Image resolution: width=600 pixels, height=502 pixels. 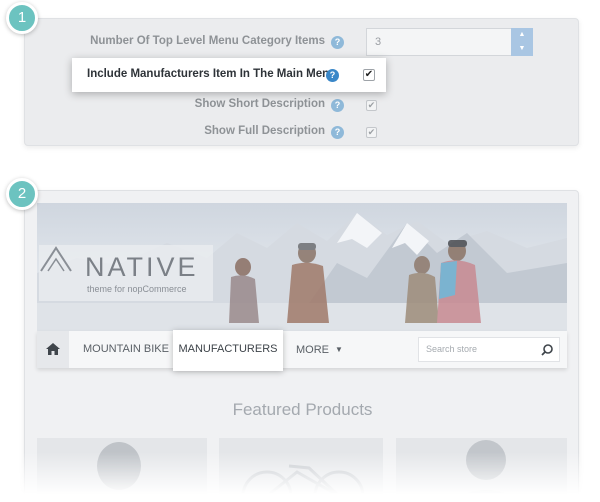 I want to click on spin-up-icon: ▲, so click(x=522, y=35).